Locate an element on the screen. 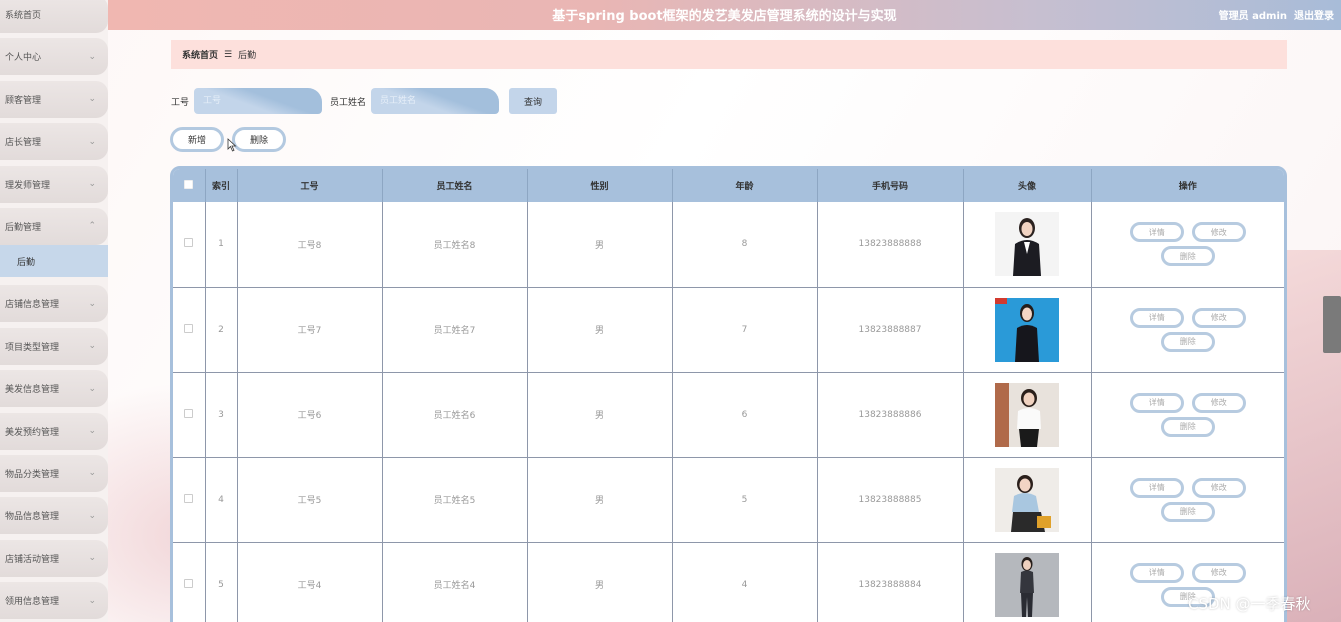  cell-age: 4 is located at coordinates (745, 582).